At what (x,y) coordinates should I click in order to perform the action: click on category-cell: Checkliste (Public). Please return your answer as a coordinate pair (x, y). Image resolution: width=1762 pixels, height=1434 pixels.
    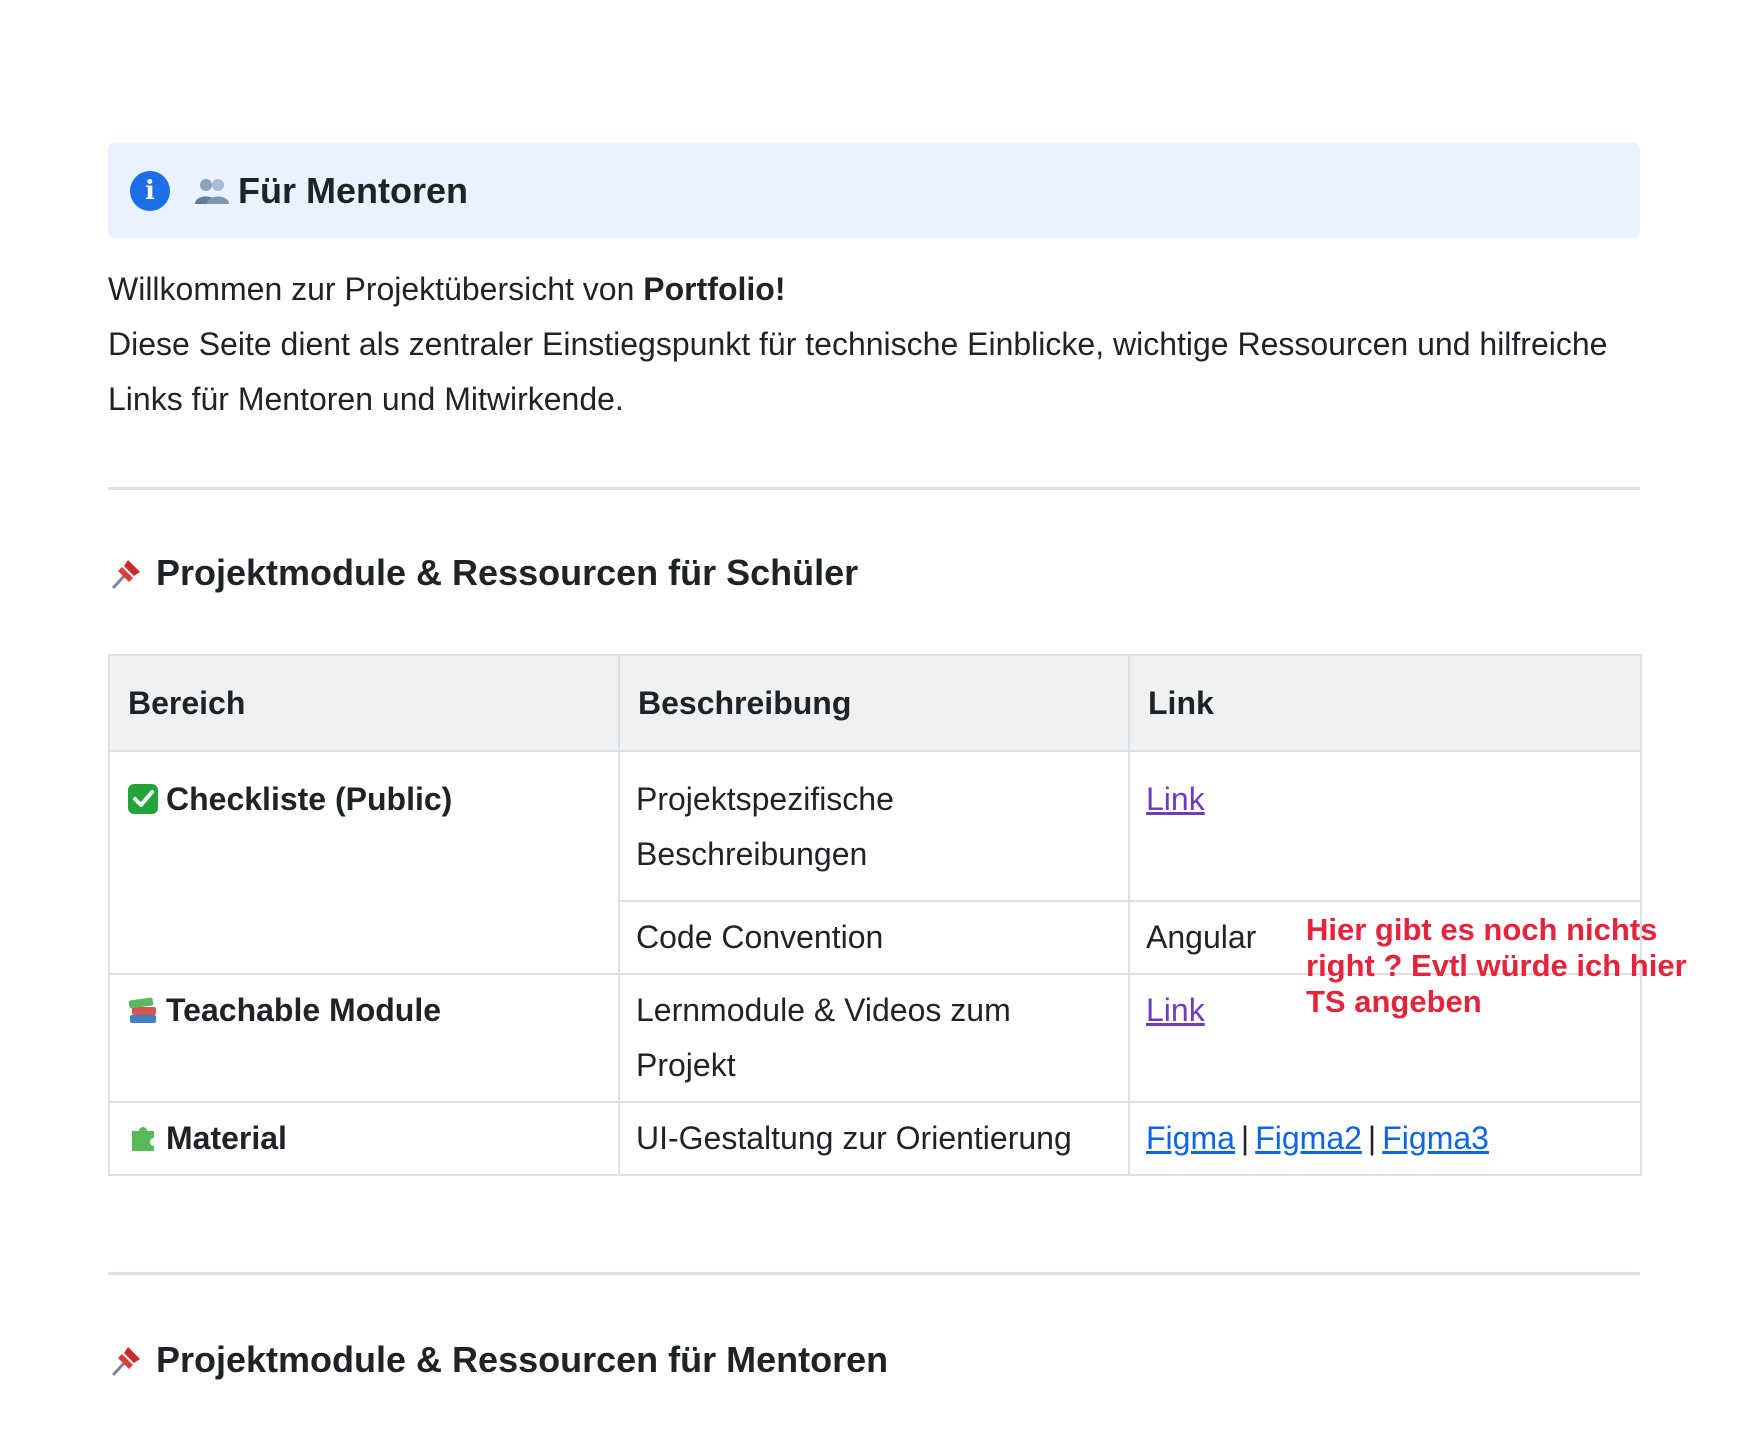
    Looking at the image, I should click on (364, 862).